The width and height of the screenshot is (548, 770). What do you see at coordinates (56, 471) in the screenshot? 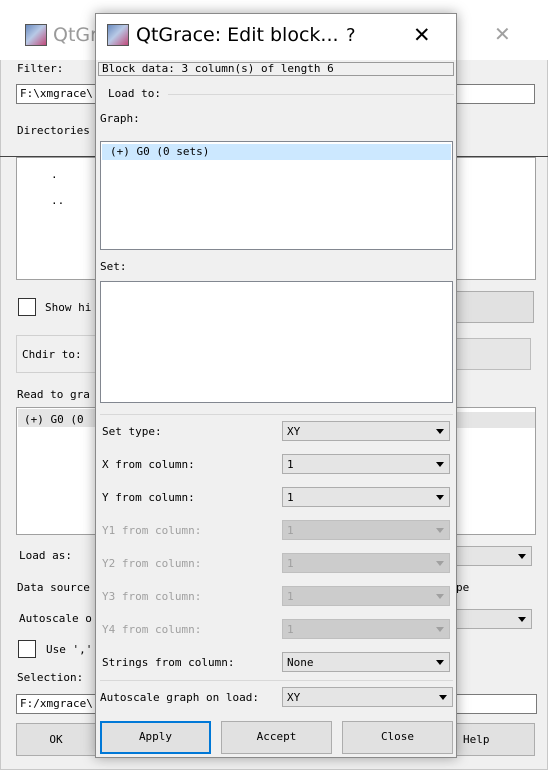
I see `read-graph-list: (+) G0 (0` at bounding box center [56, 471].